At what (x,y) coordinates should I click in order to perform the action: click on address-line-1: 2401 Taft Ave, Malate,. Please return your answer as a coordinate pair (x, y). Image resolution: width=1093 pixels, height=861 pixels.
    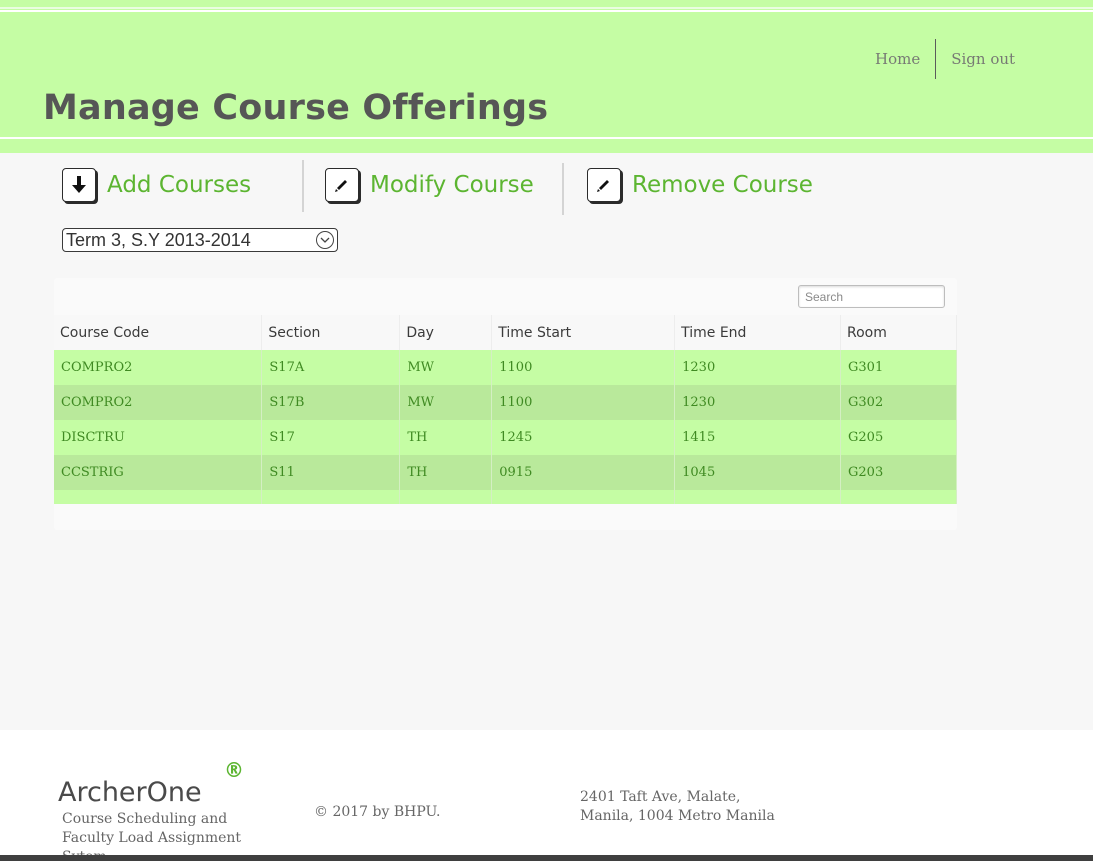
    Looking at the image, I should click on (660, 797).